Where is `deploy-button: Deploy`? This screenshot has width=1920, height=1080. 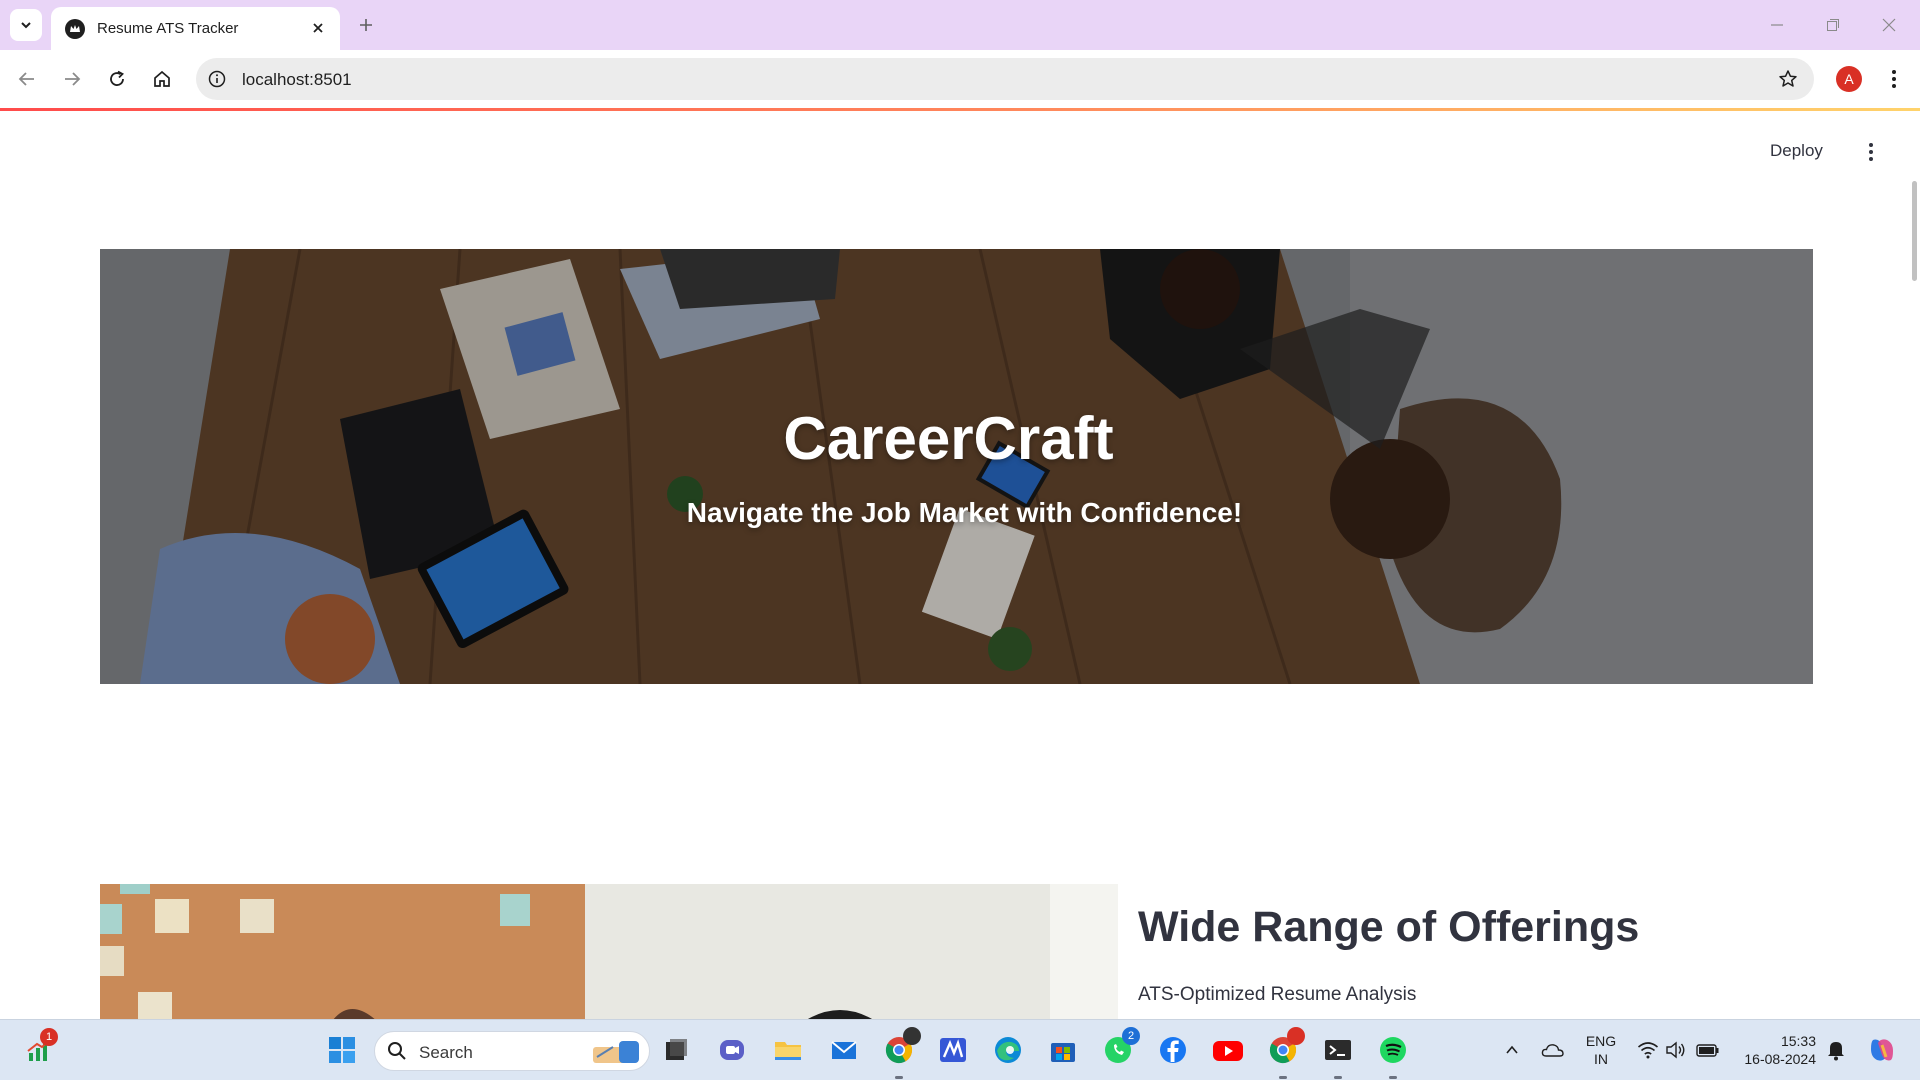 deploy-button: Deploy is located at coordinates (1796, 151).